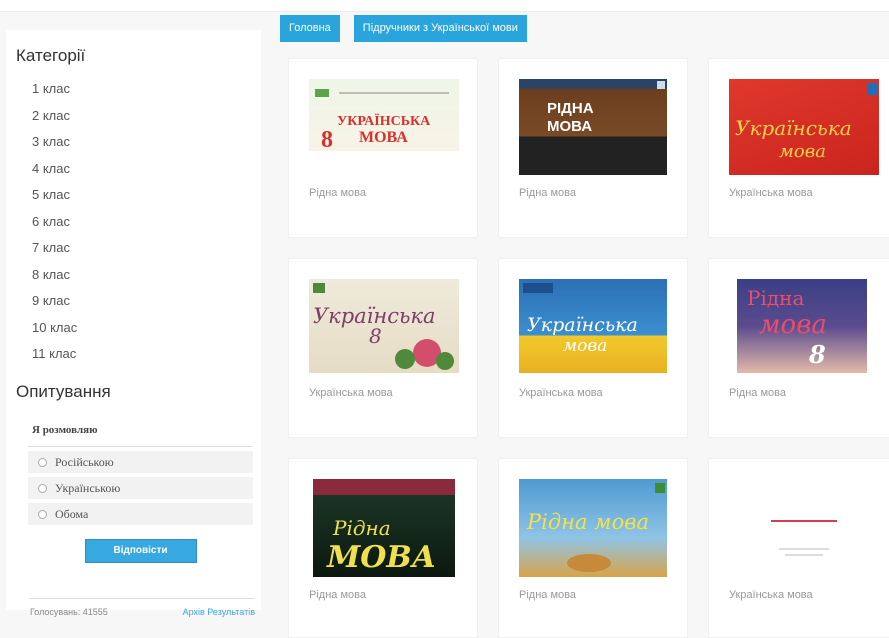 This screenshot has height=638, width=889. Describe the element at coordinates (146, 354) in the screenshot. I see `category-item: 11 клас` at that location.